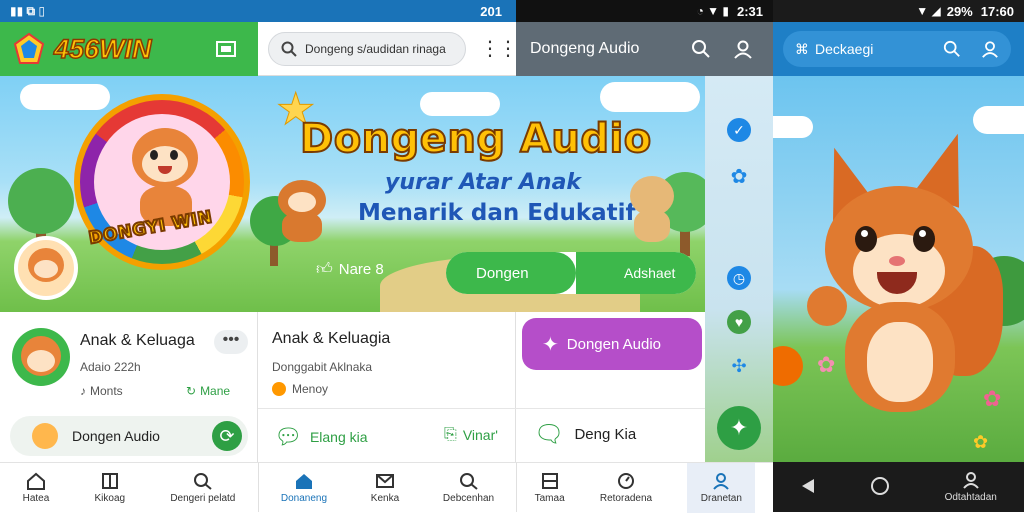  What do you see at coordinates (468, 498) in the screenshot?
I see `nav-label: Debcenhan` at bounding box center [468, 498].